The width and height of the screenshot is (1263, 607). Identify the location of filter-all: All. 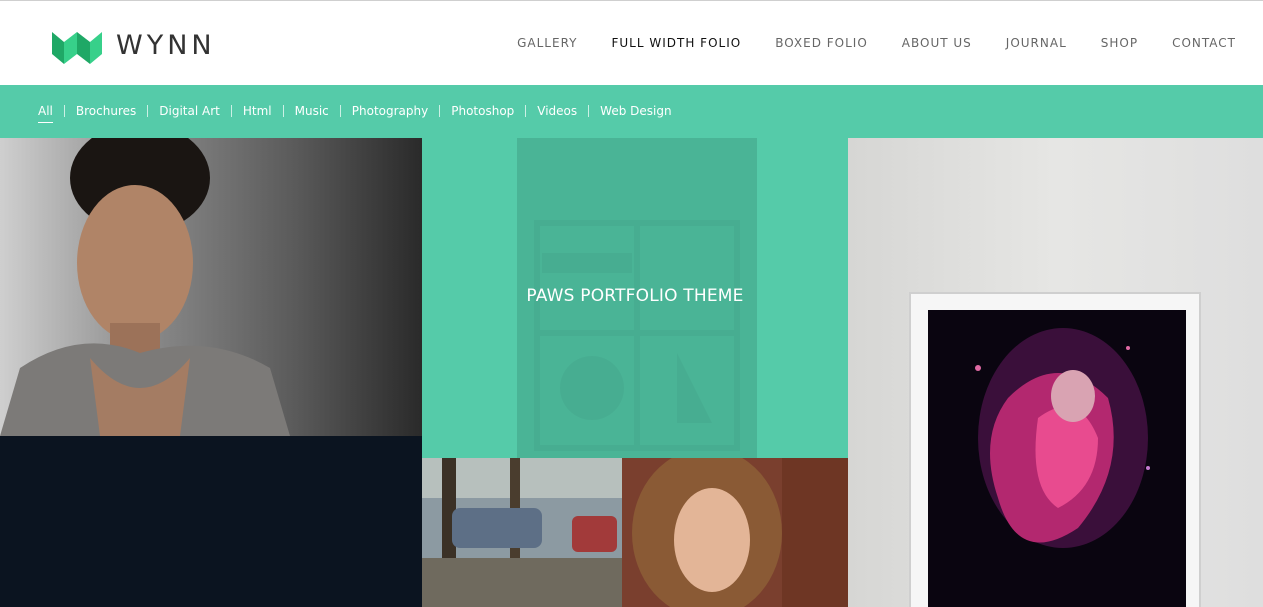
(45, 113).